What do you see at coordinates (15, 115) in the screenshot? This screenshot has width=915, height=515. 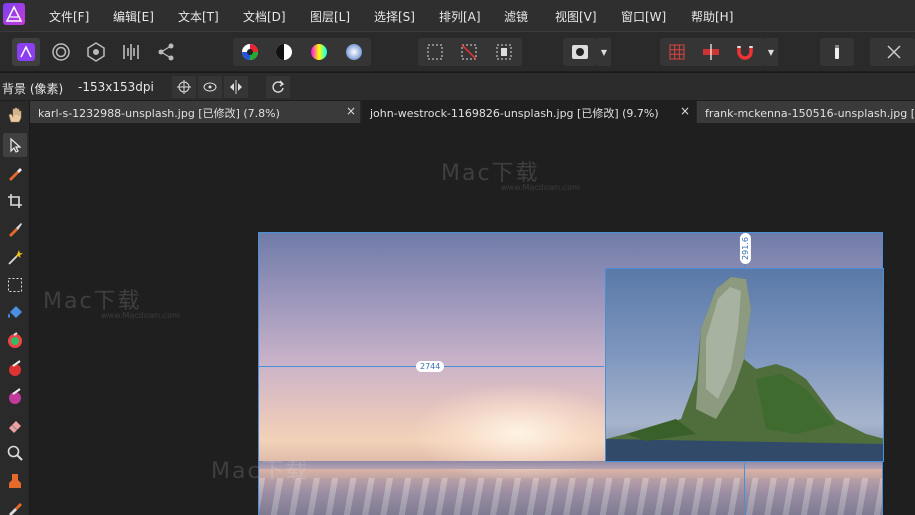 I see `view-hand-tool-icon` at bounding box center [15, 115].